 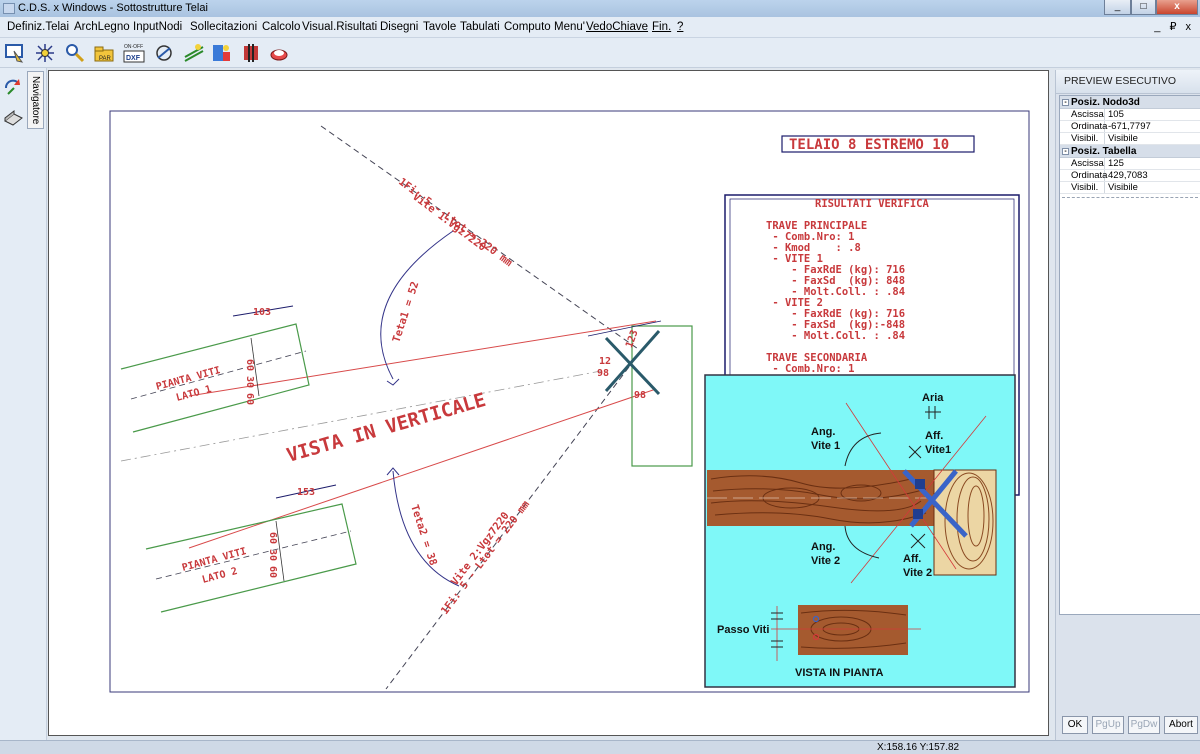 What do you see at coordinates (133, 47) in the screenshot?
I see `svg-text: ON·OFF` at bounding box center [133, 47].